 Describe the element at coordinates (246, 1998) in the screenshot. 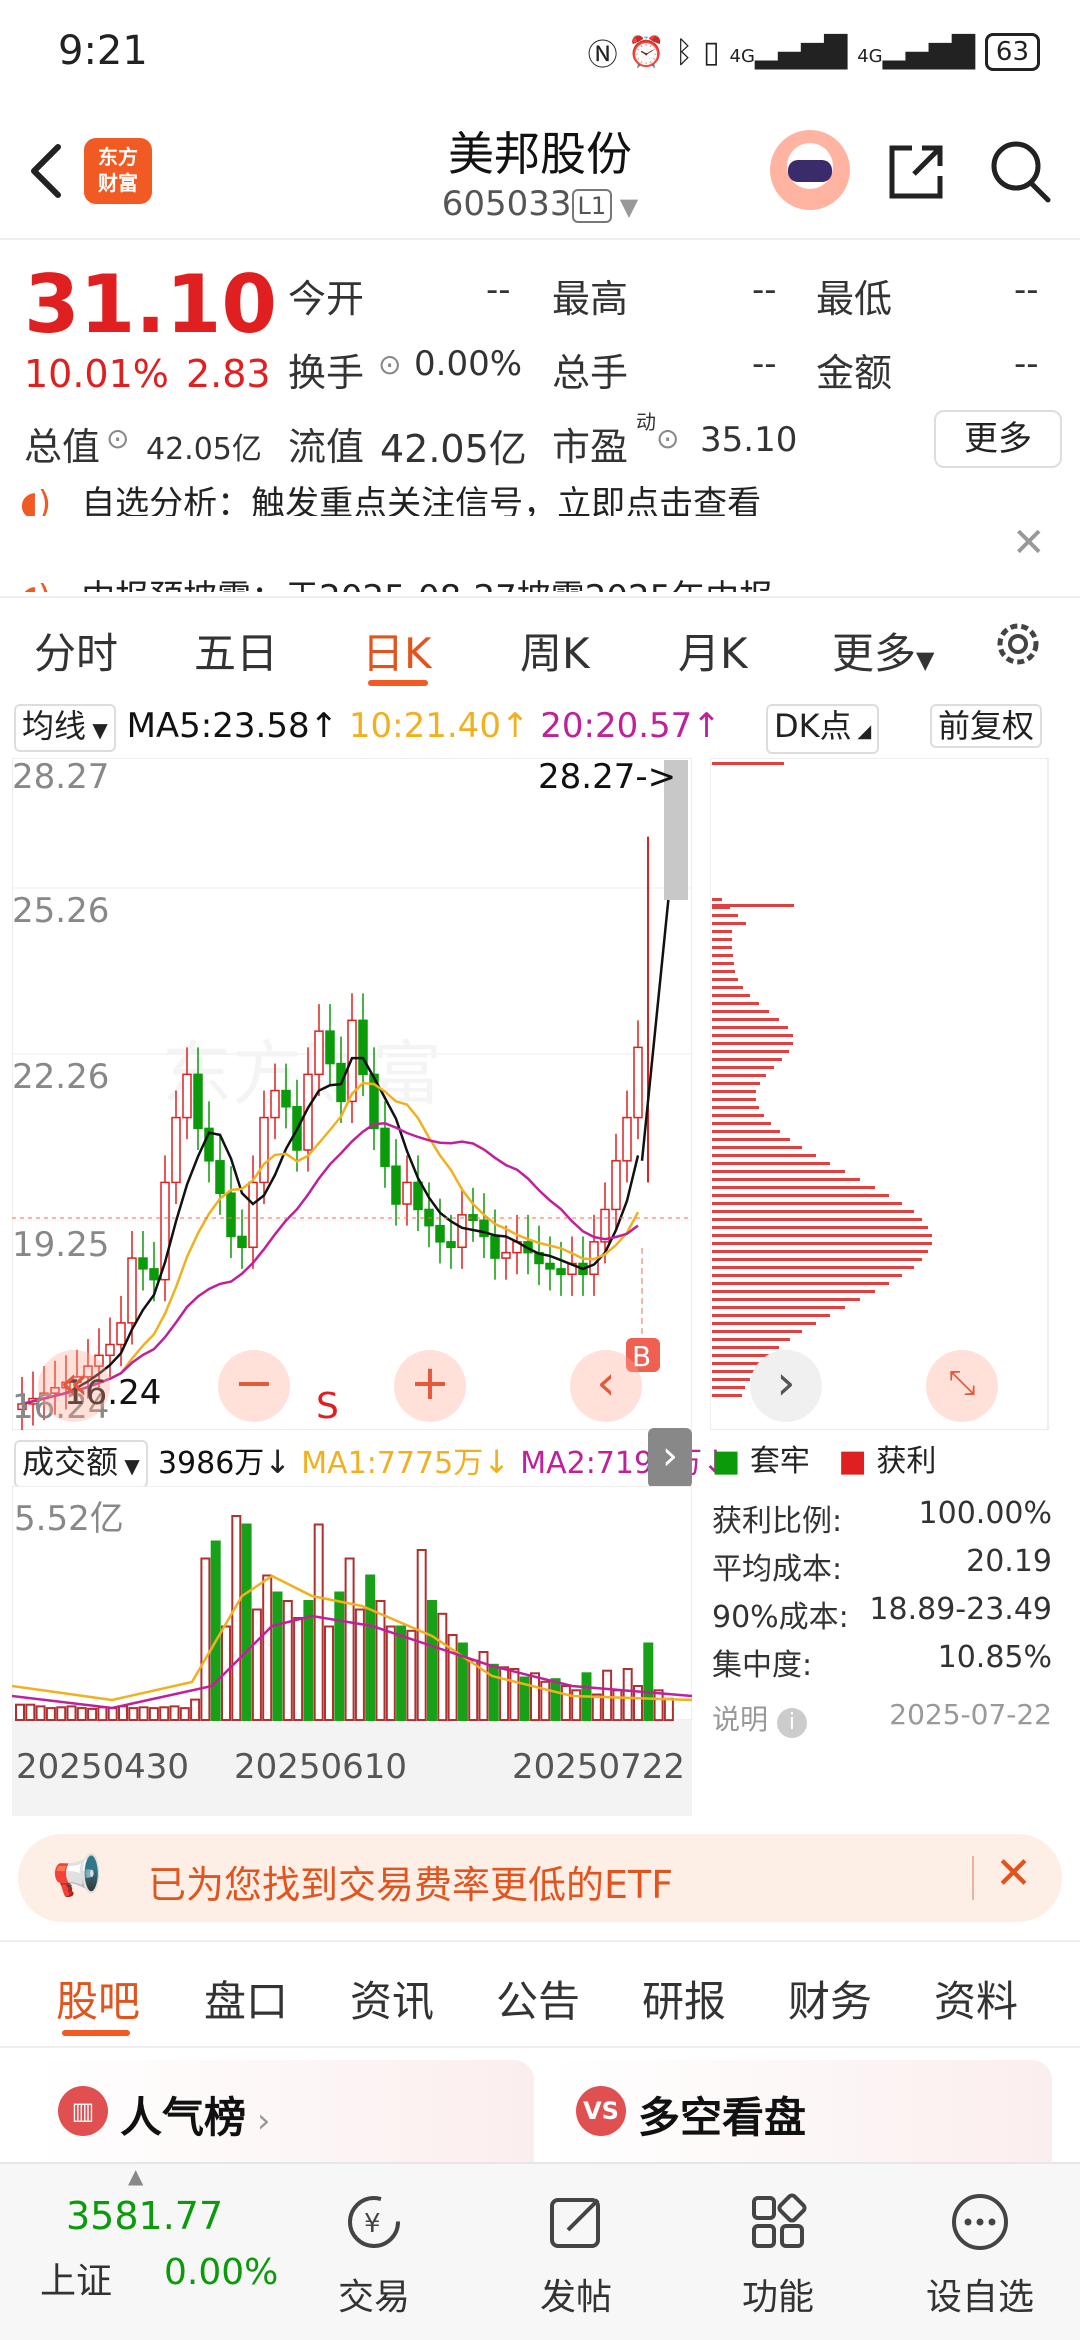

I see `tab-orderbook: 盘口` at that location.